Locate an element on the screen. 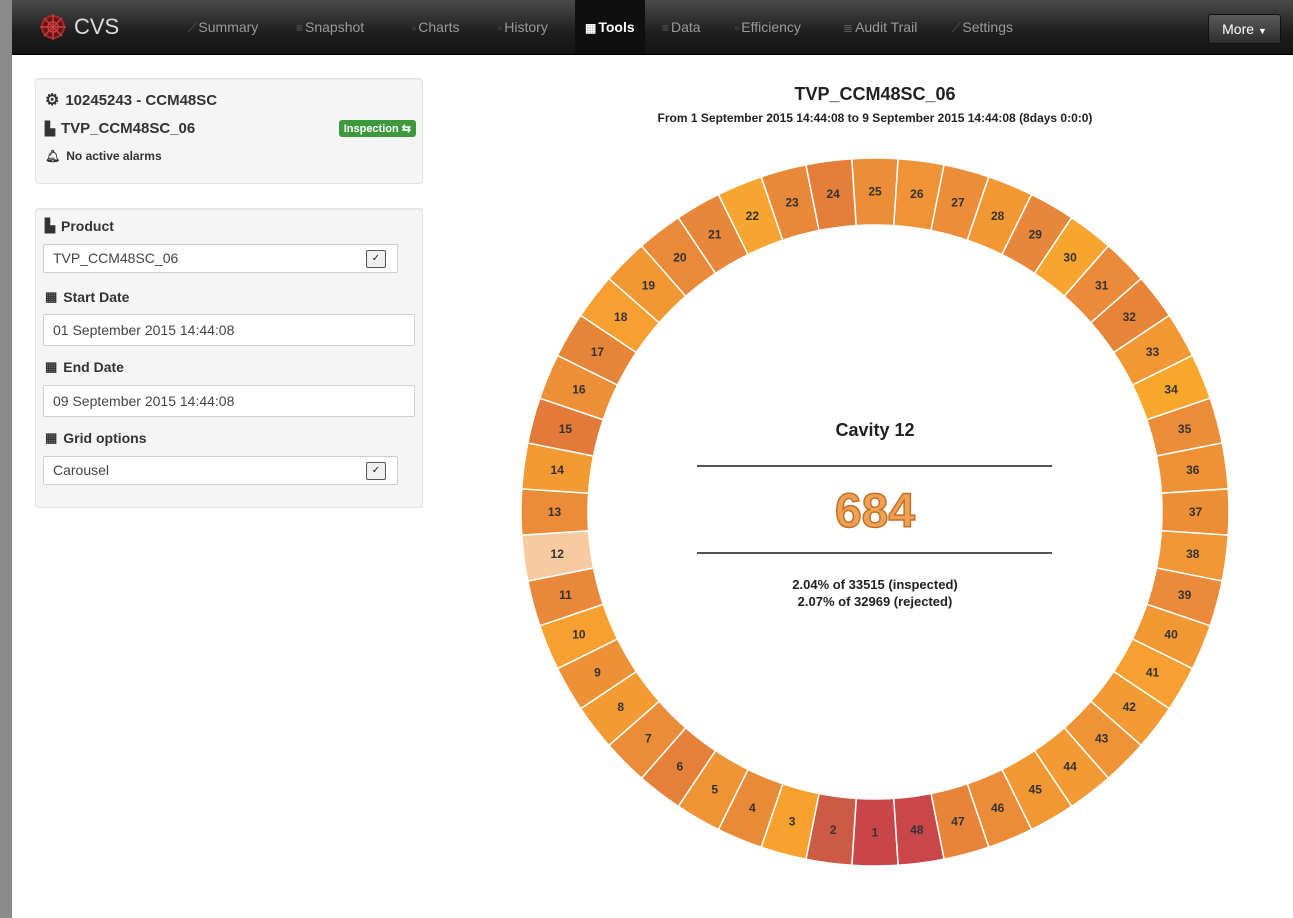 The height and width of the screenshot is (918, 1293). cavity-segment-label: 25 is located at coordinates (875, 192).